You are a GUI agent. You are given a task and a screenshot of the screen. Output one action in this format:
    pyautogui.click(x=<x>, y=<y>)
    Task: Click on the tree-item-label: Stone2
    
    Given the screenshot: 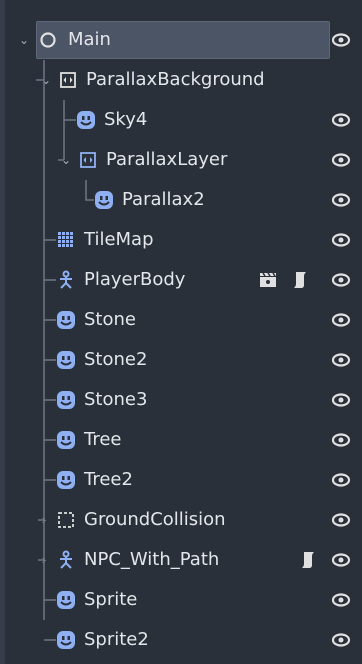 What is the action you would take?
    pyautogui.click(x=116, y=359)
    